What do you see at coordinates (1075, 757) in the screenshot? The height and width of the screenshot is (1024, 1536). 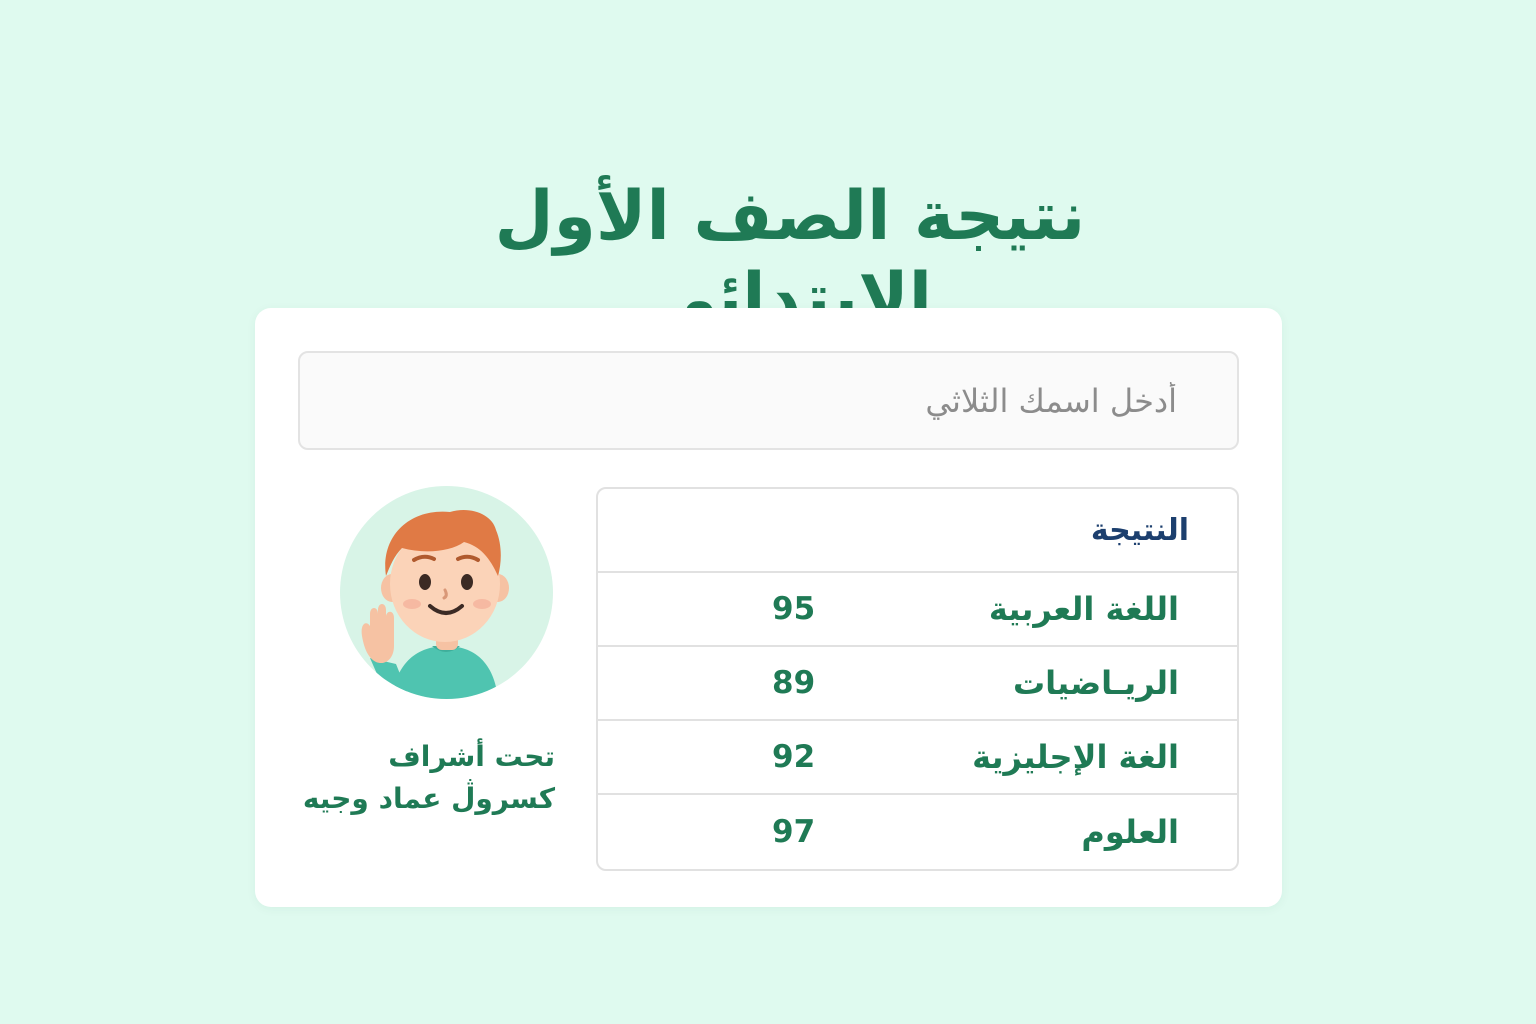 I see `subject-name: الغة الإجليزية` at bounding box center [1075, 757].